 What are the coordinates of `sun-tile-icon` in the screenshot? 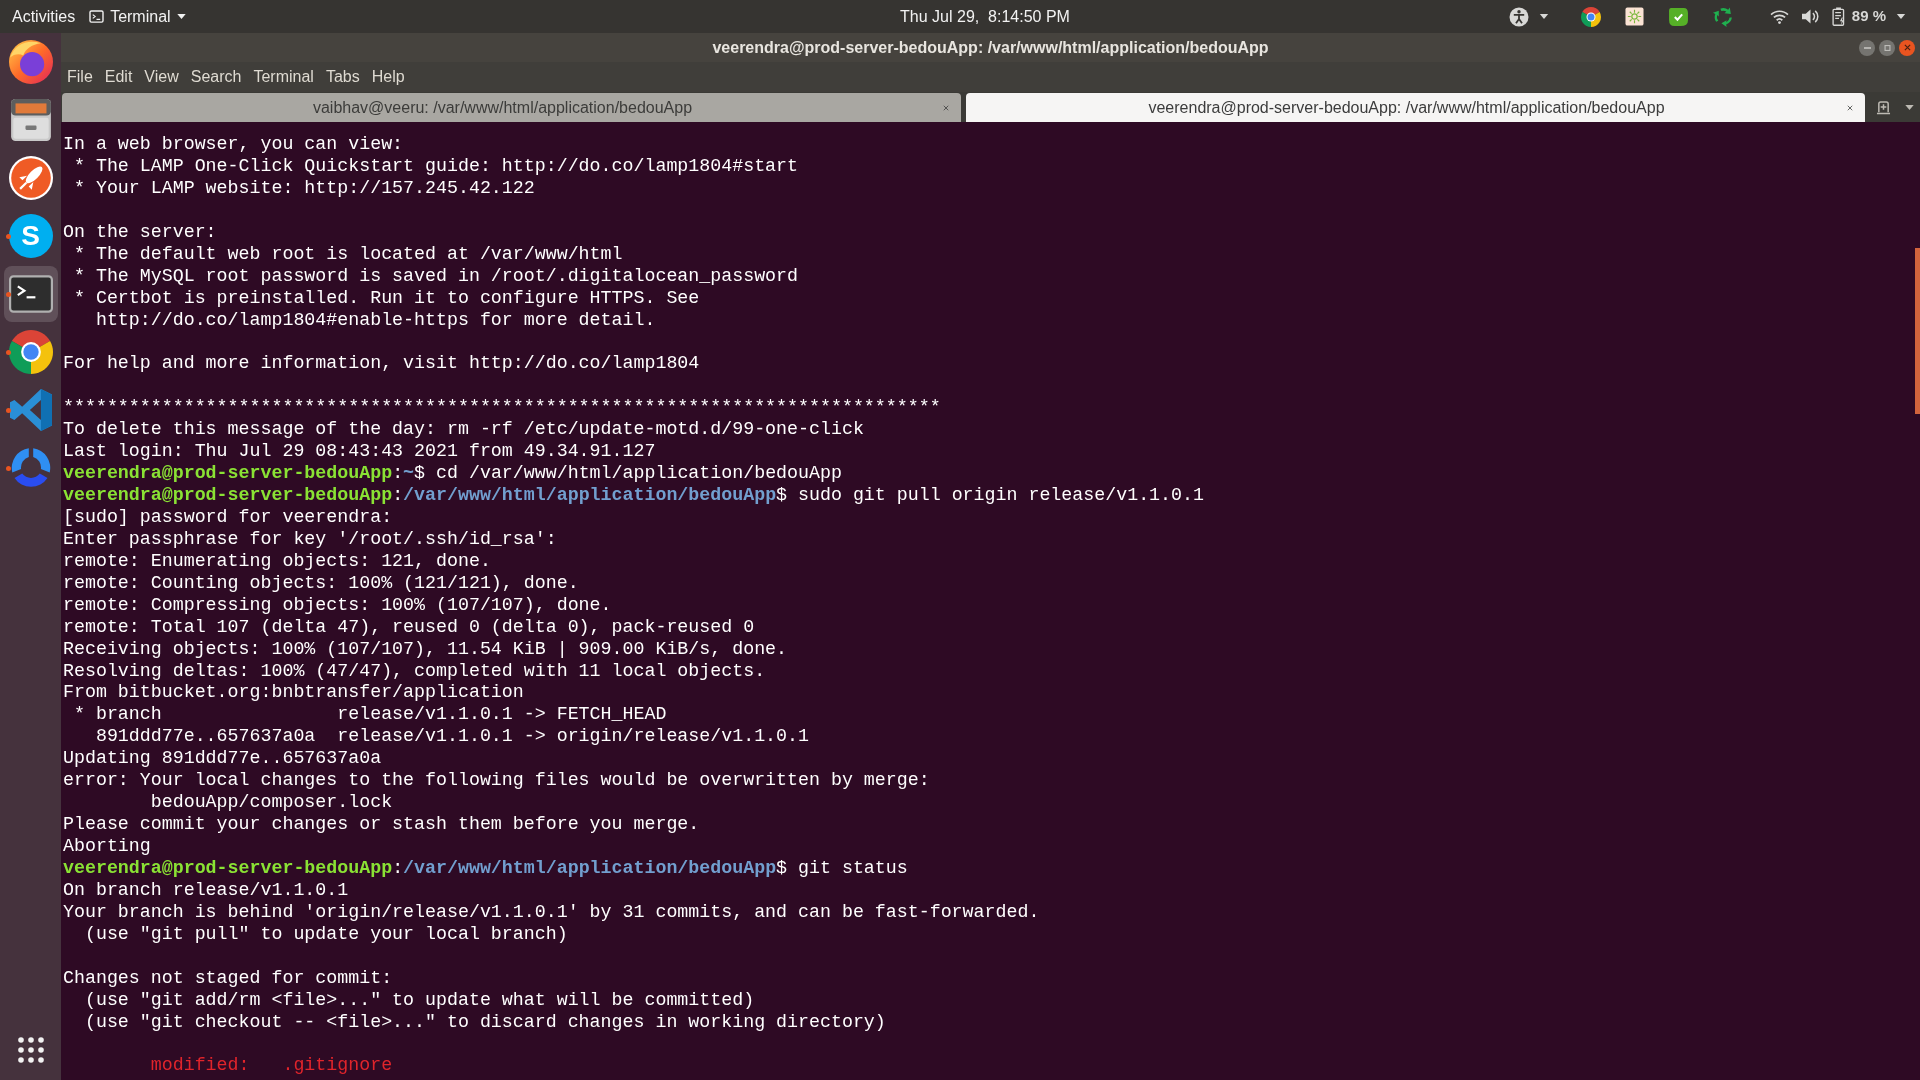 It's located at (1634, 16).